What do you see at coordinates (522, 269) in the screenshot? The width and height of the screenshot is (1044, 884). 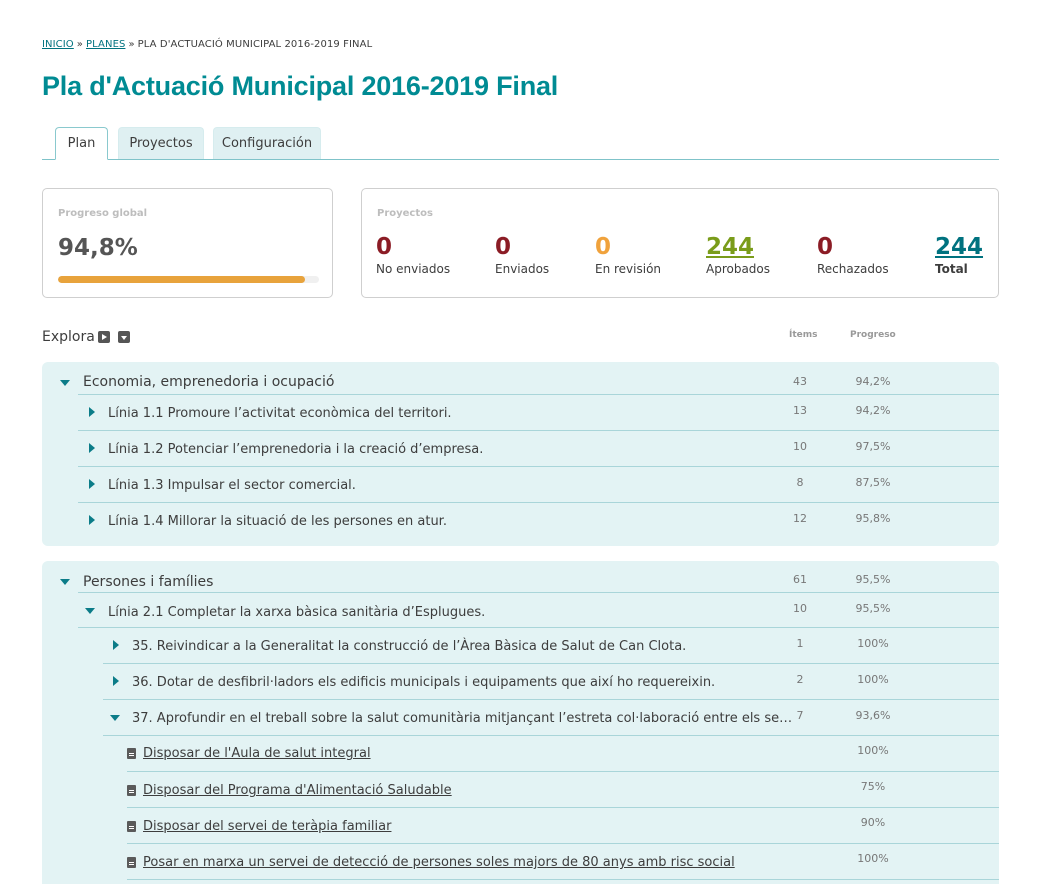 I see `stat-label: Enviados` at bounding box center [522, 269].